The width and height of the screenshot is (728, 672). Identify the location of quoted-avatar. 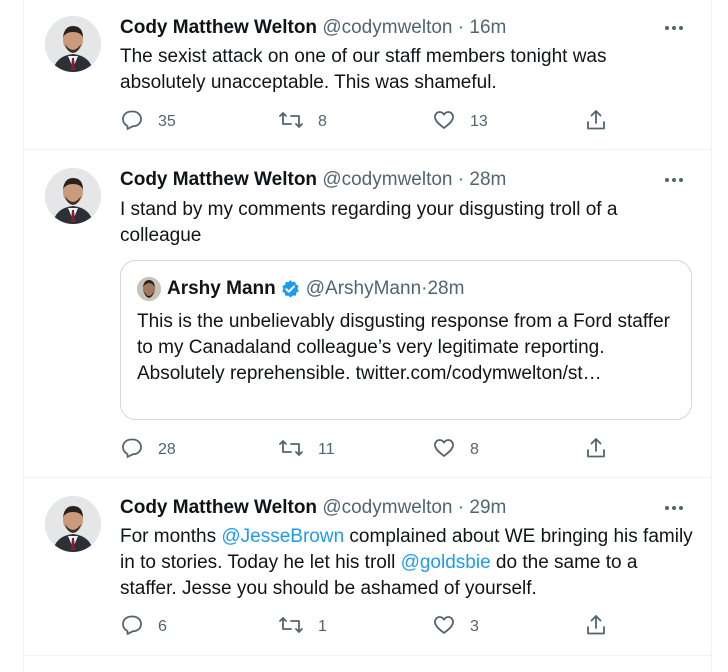
(149, 289).